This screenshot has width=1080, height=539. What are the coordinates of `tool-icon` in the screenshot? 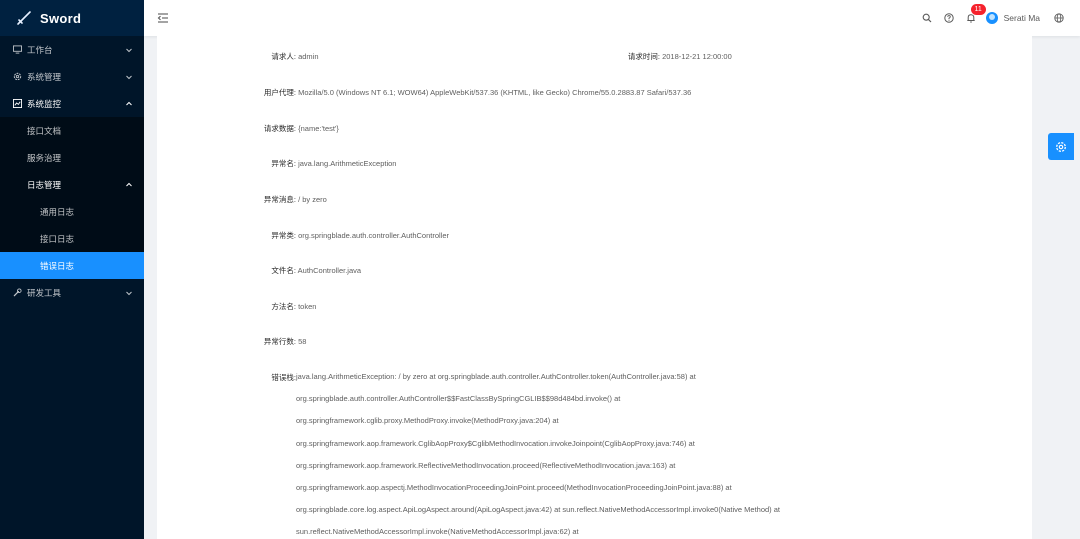 It's located at (17, 293).